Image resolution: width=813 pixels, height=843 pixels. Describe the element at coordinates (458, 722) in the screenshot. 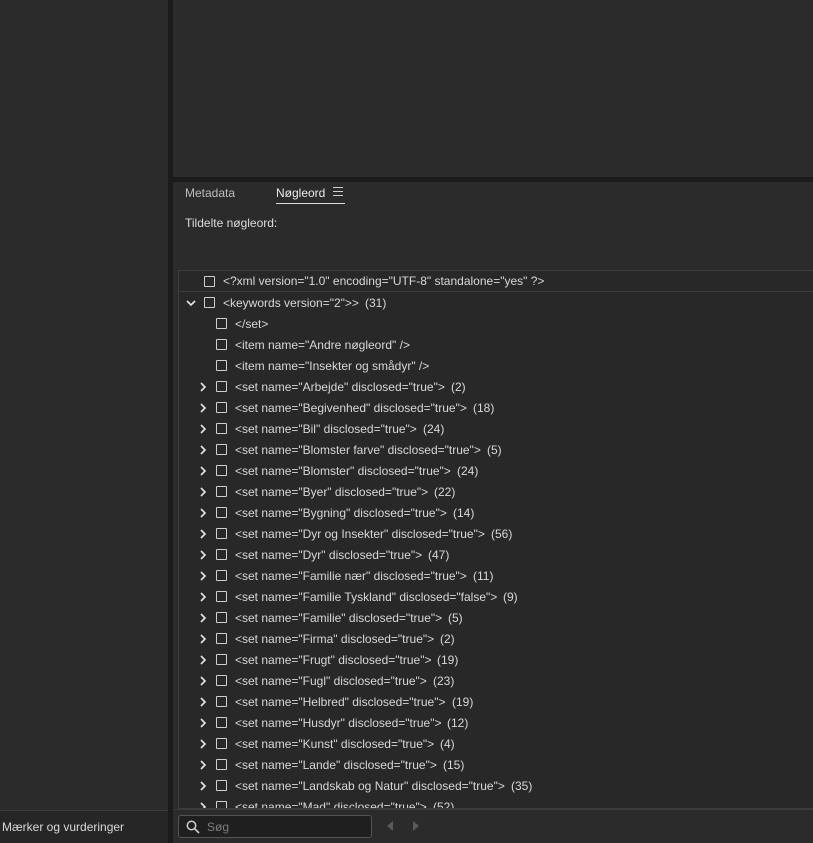

I see `keyword-count: (12)` at that location.